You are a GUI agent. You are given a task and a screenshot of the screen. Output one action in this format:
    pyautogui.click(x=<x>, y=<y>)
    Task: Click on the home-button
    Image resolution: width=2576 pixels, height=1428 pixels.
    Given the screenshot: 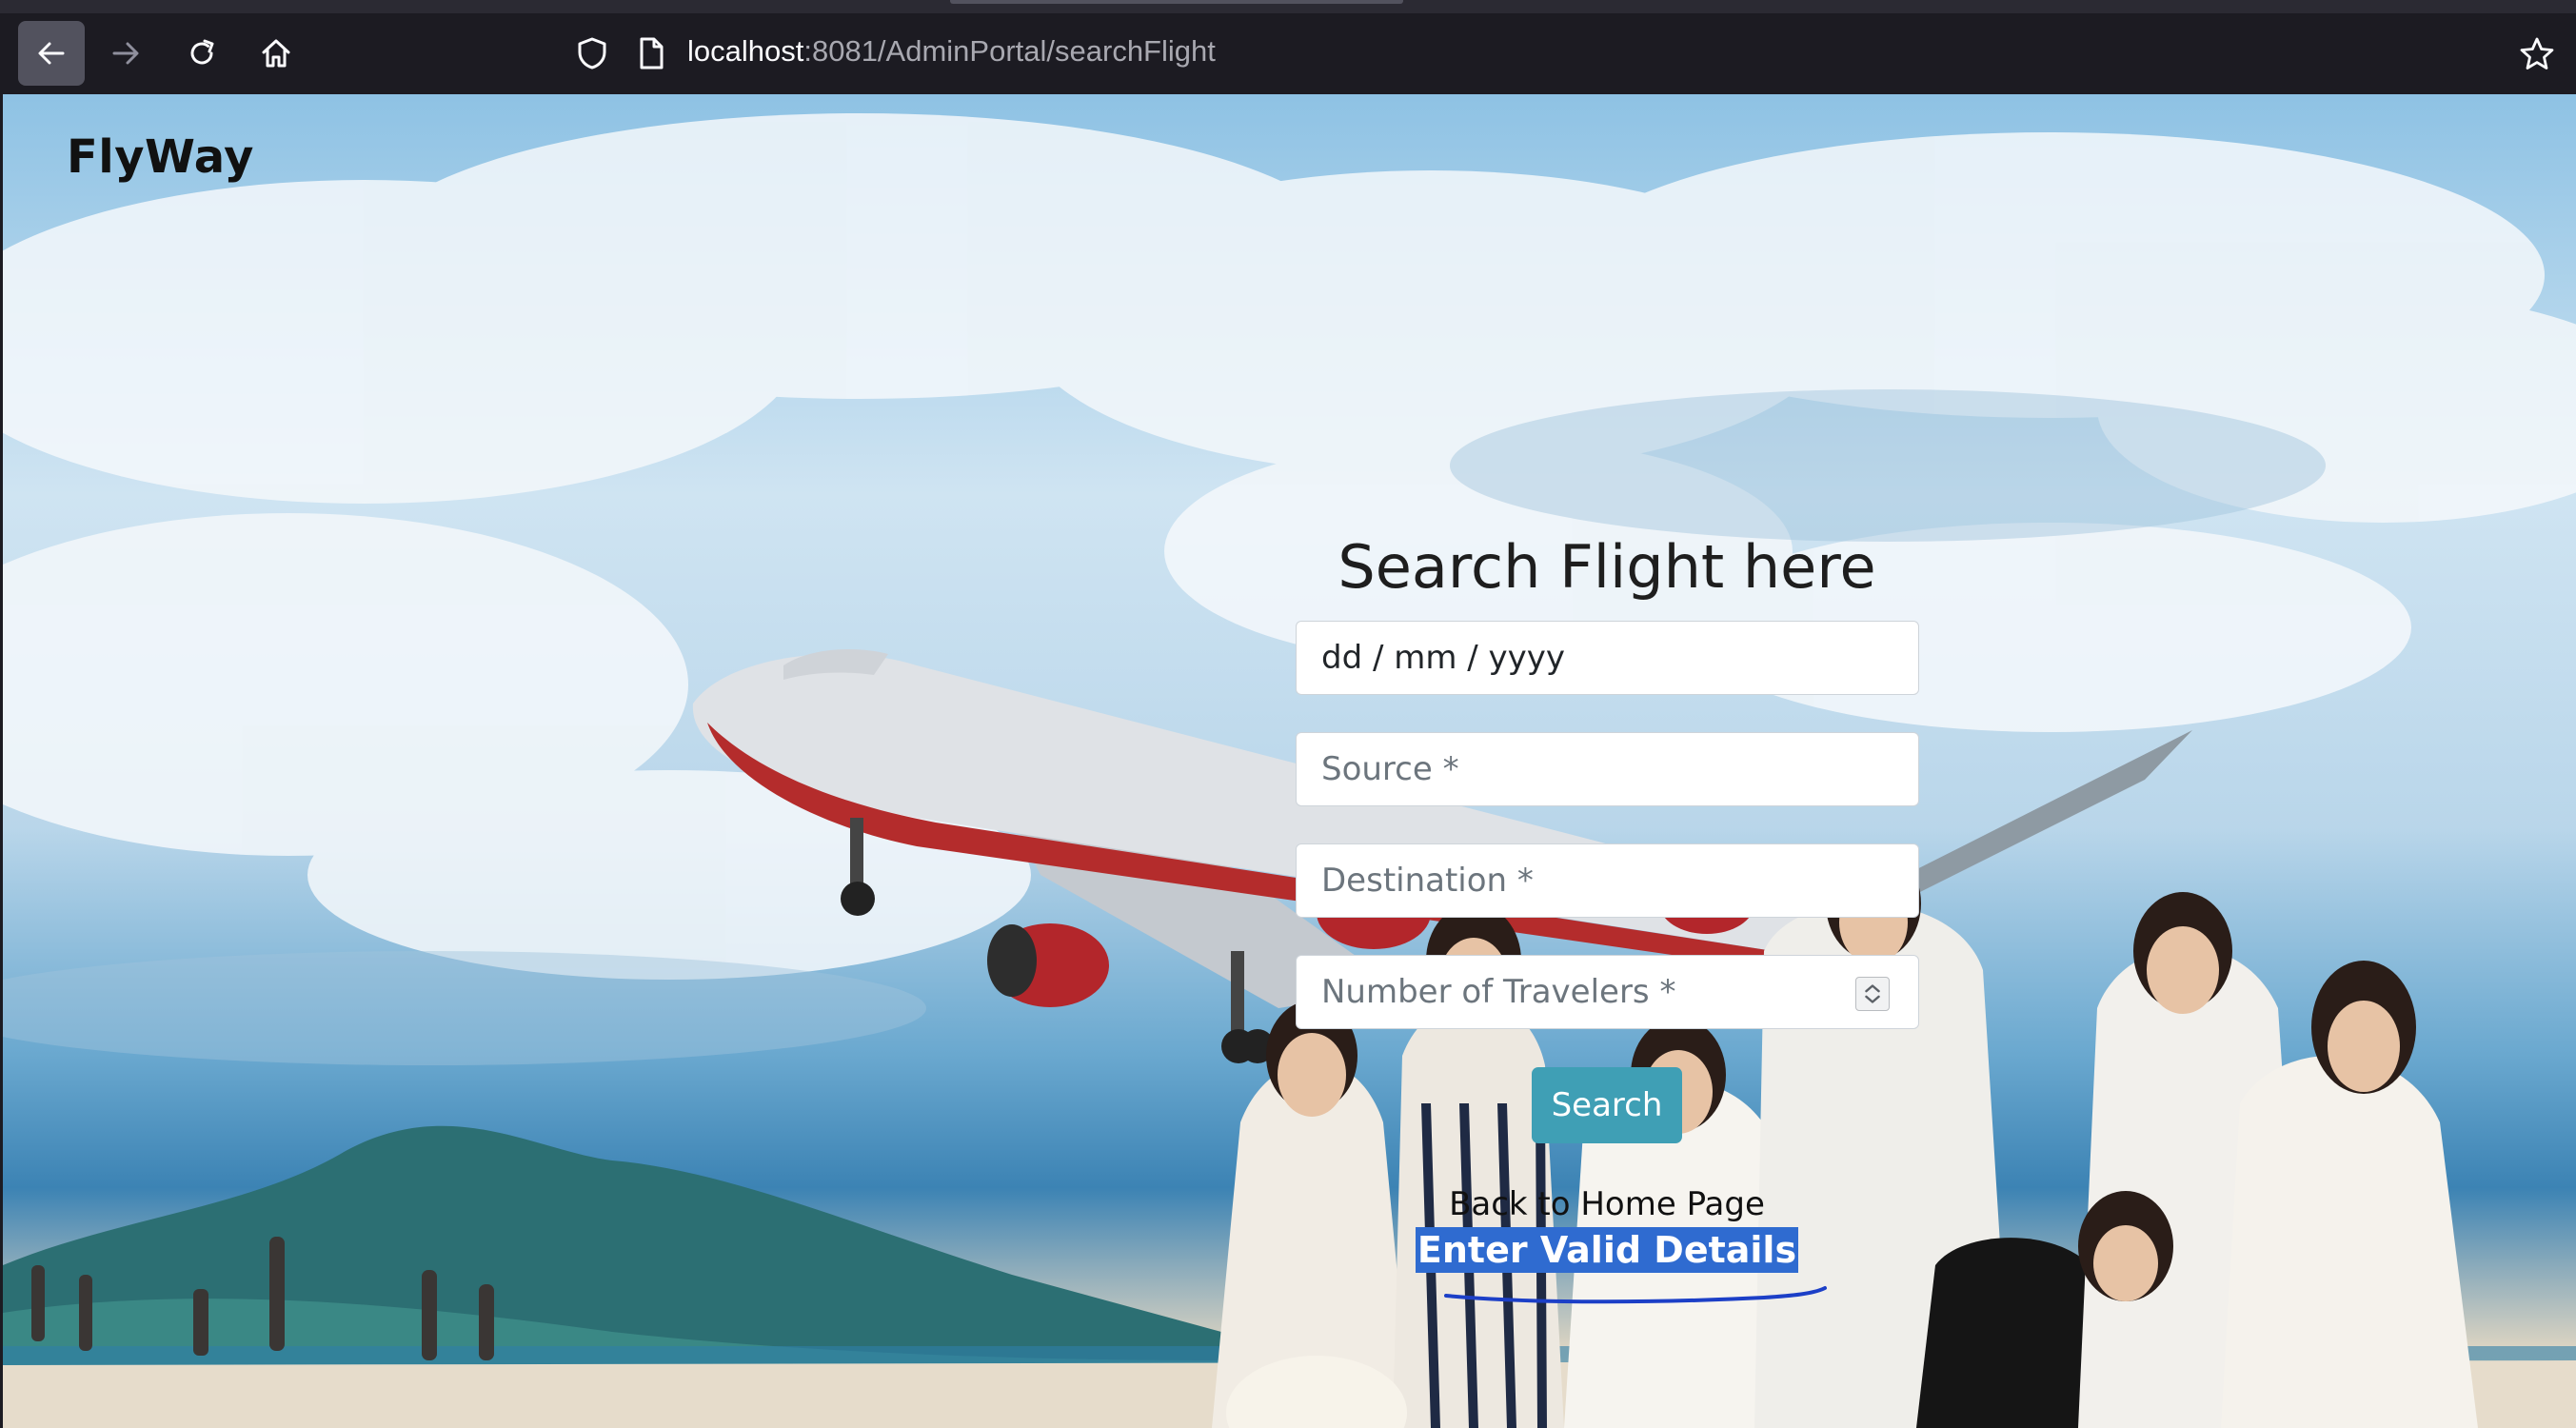 What is the action you would take?
    pyautogui.click(x=276, y=53)
    